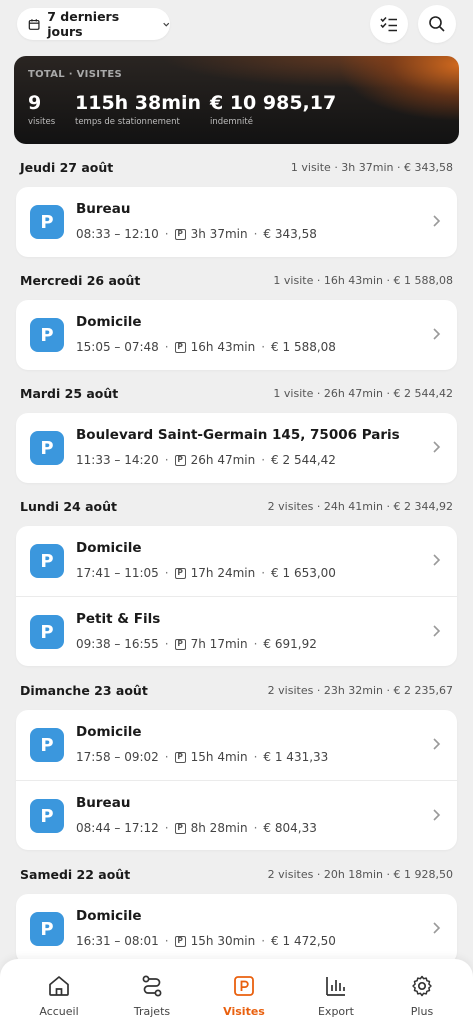 The width and height of the screenshot is (473, 1024). What do you see at coordinates (117, 941) in the screenshot?
I see `visit-time: 16:31 – 08:01` at bounding box center [117, 941].